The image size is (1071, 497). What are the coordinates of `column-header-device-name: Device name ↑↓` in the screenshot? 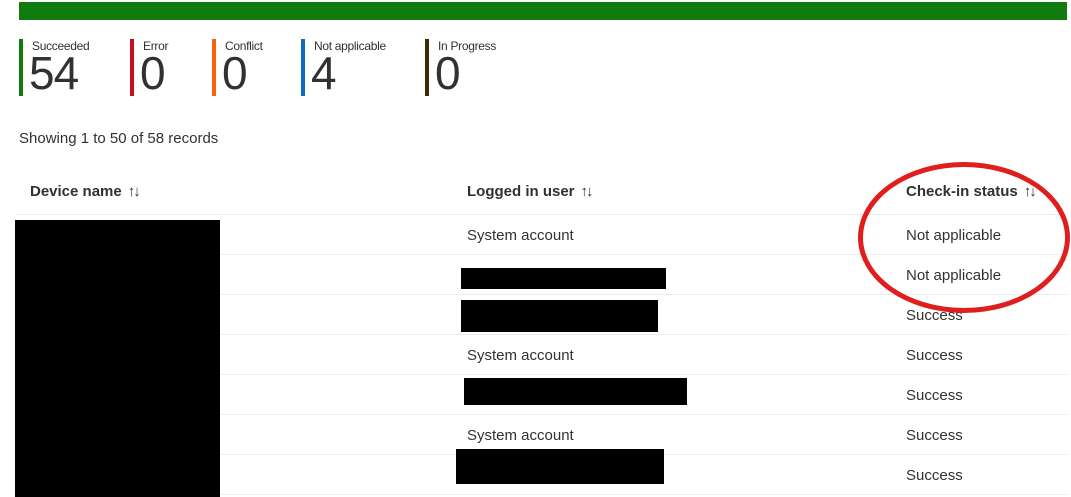 It's located at (85, 191).